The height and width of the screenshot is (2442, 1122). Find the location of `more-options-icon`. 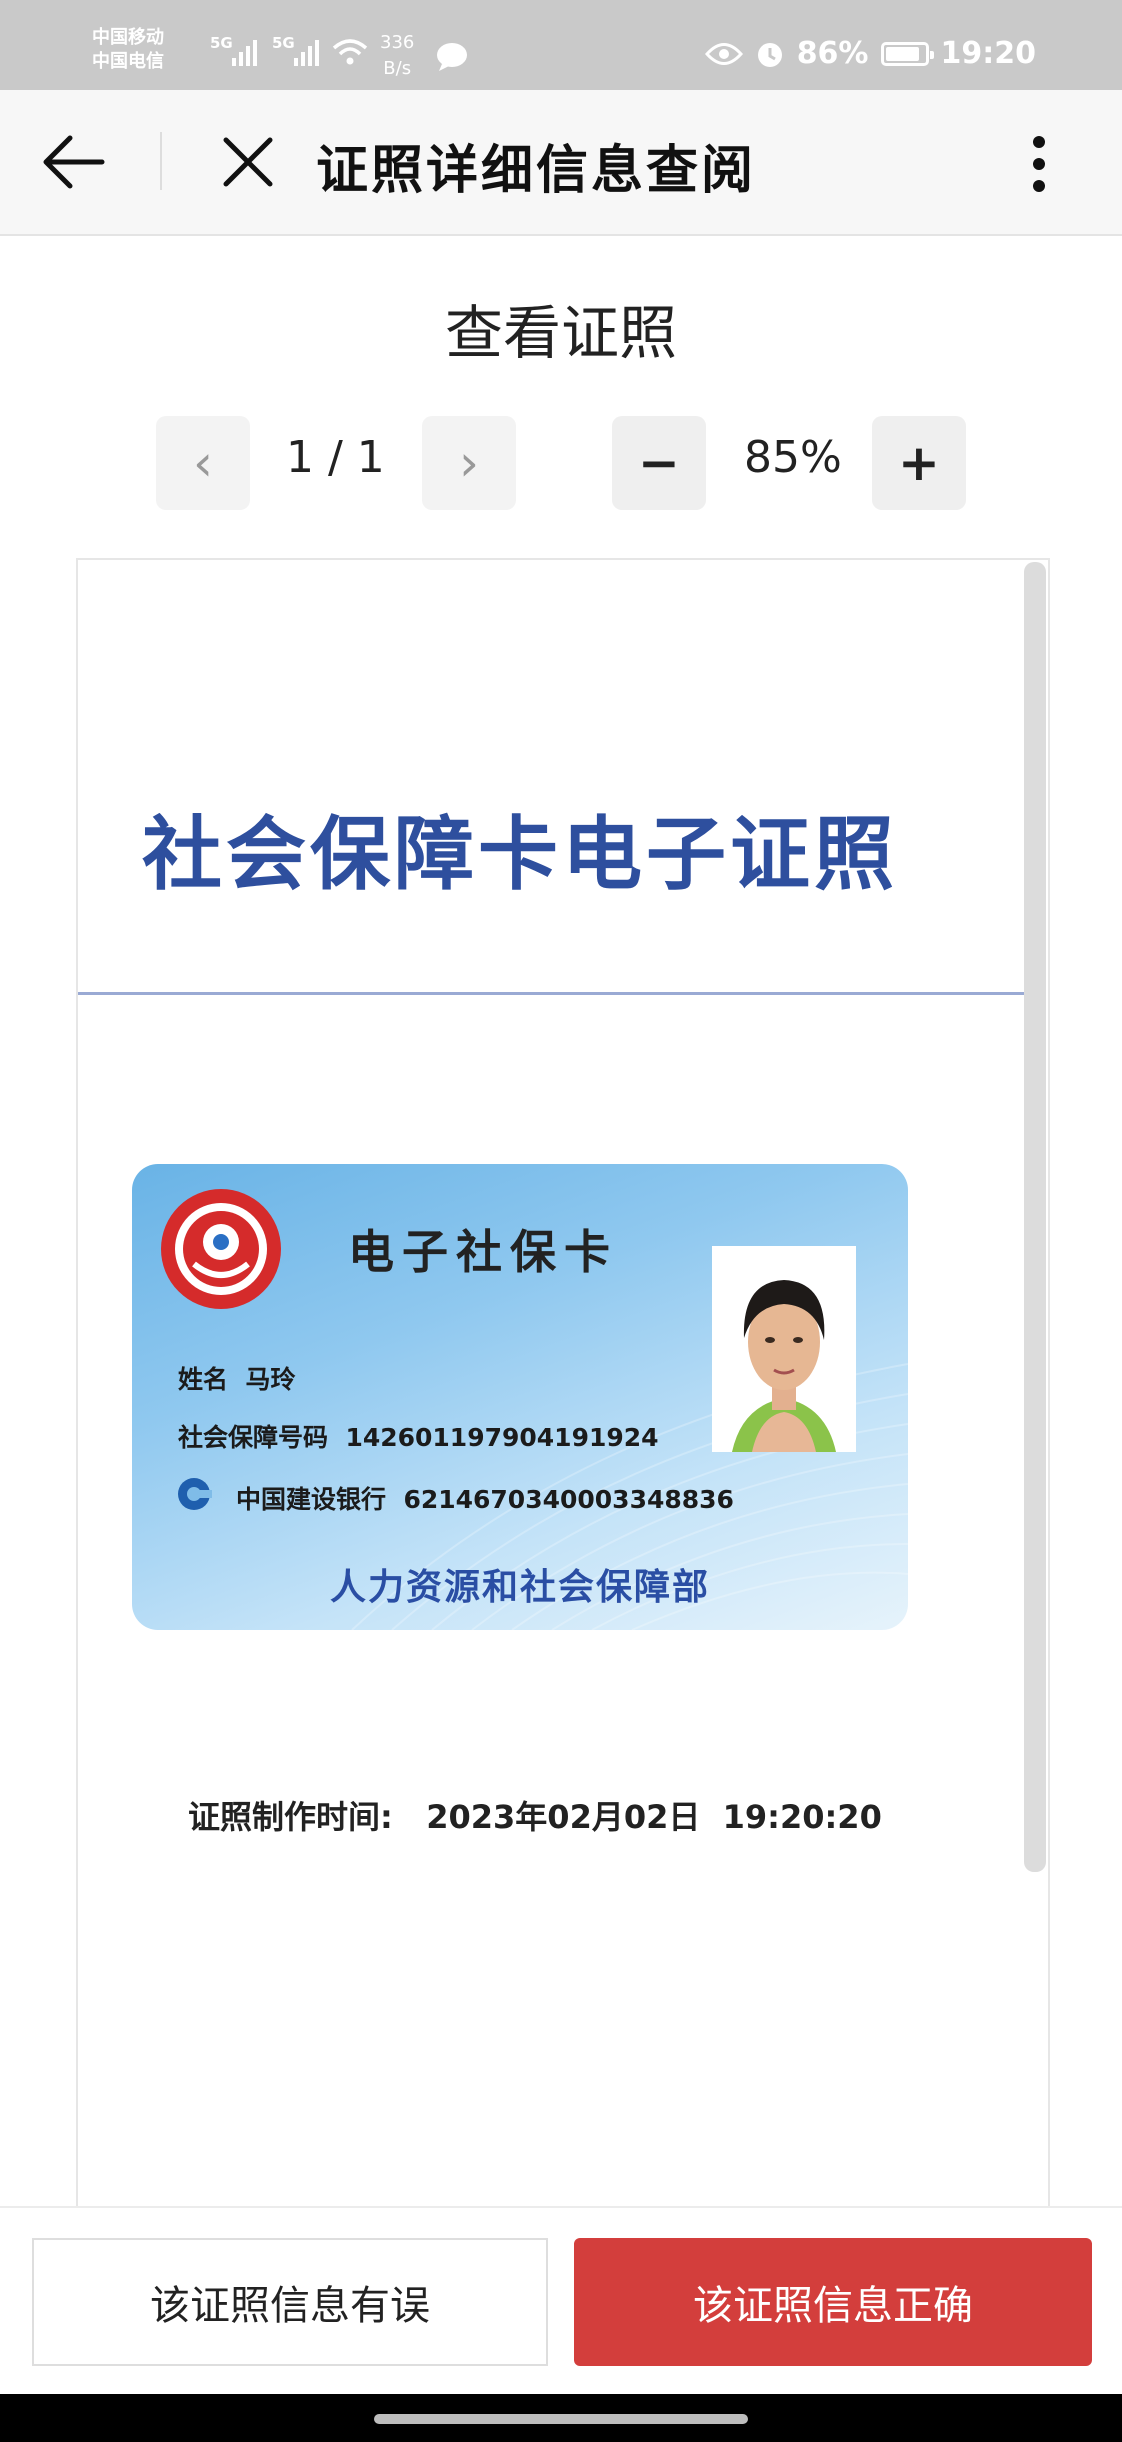

more-options-icon is located at coordinates (1039, 164).